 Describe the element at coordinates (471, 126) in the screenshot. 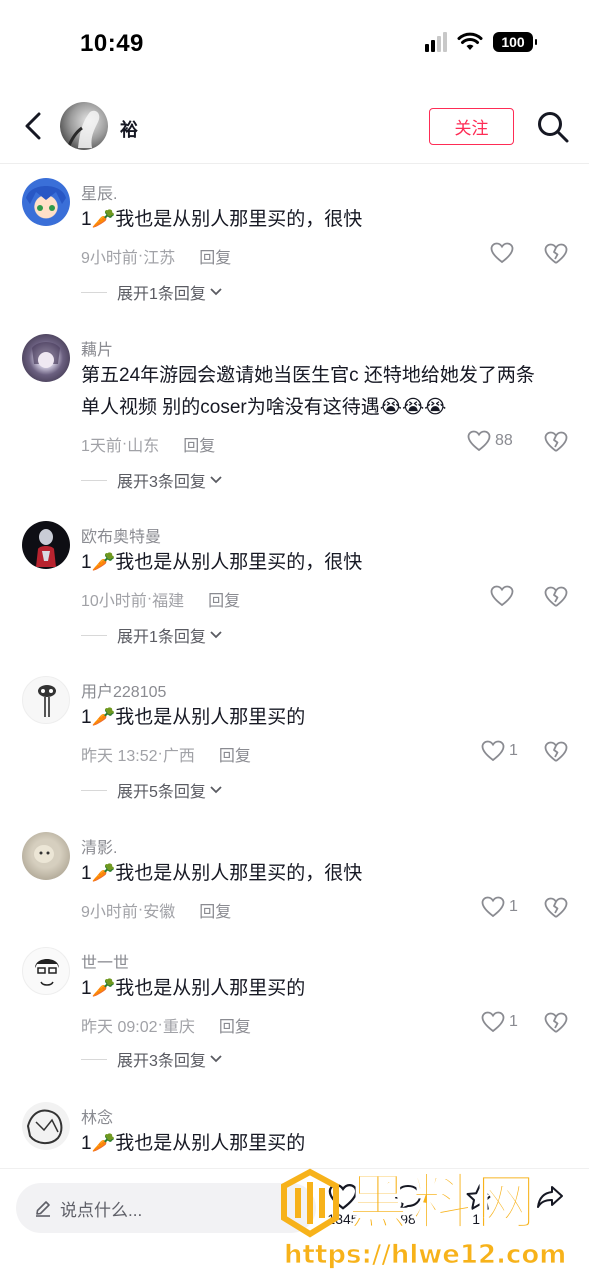

I see `follow-button: 关注` at that location.